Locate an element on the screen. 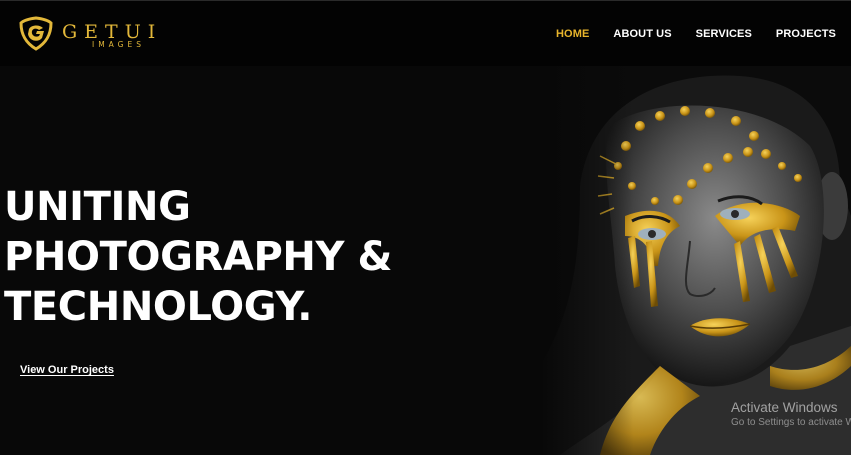  view-projects-link: View Our Projects is located at coordinates (67, 370).